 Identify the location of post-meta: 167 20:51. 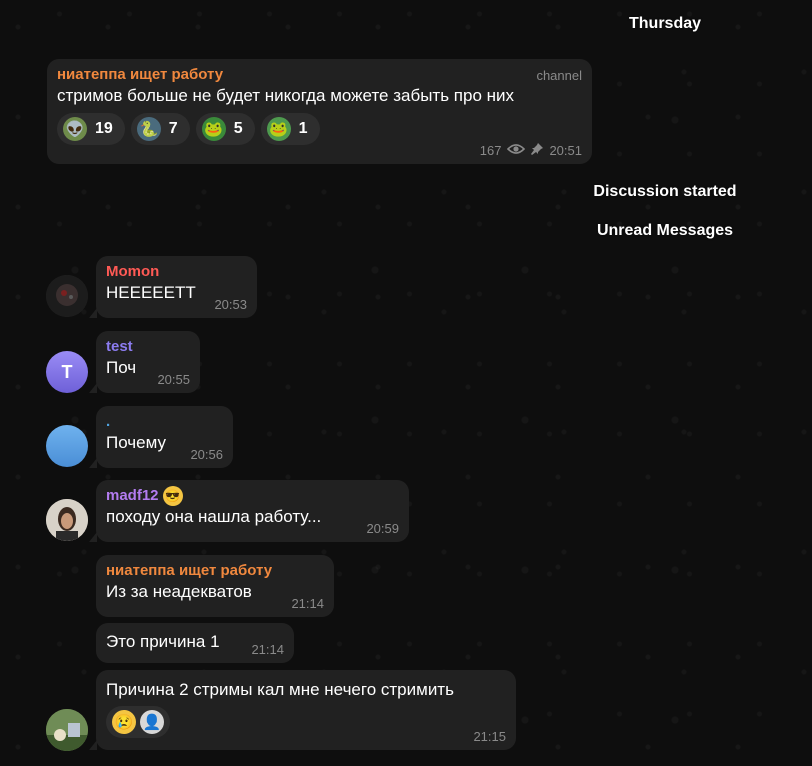
(531, 150).